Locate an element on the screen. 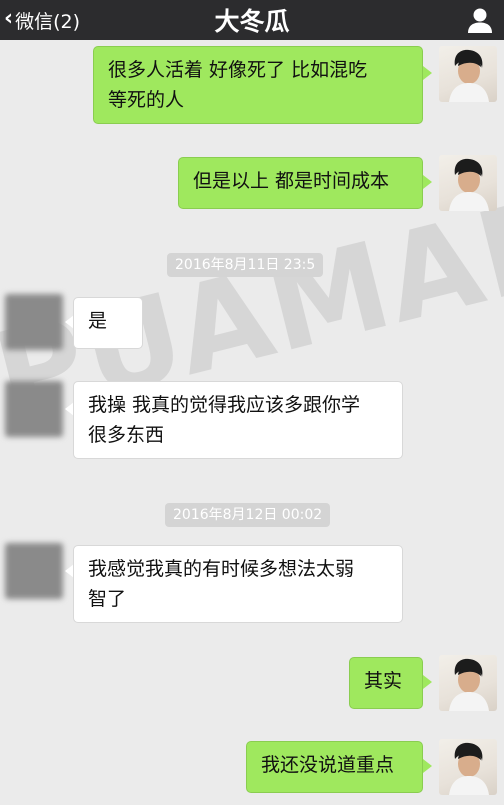 The height and width of the screenshot is (805, 504). message-line: 智了 is located at coordinates (107, 599).